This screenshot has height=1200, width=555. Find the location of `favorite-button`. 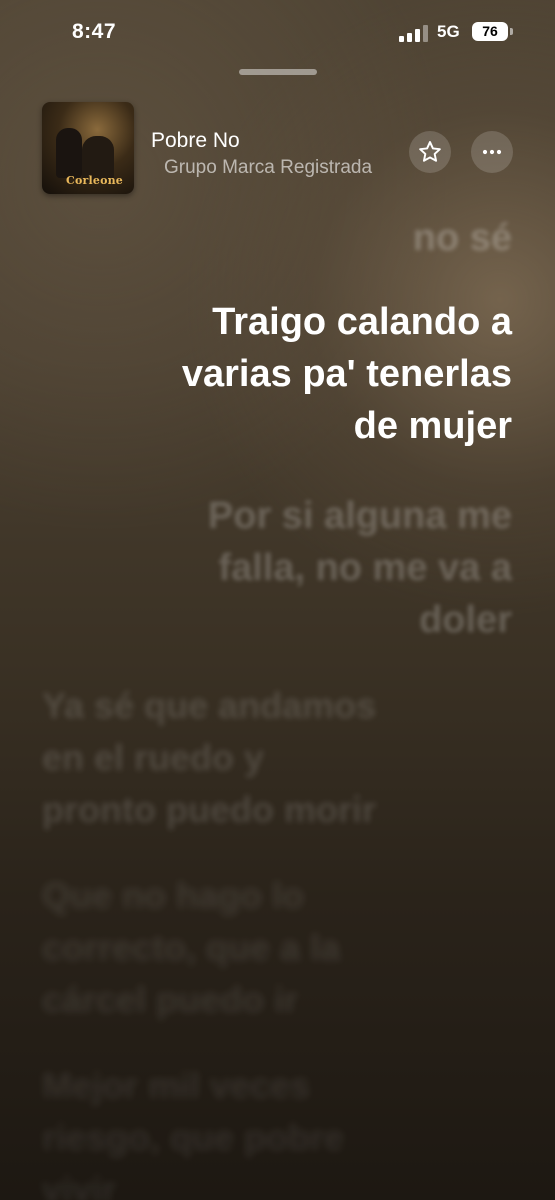

favorite-button is located at coordinates (430, 152).